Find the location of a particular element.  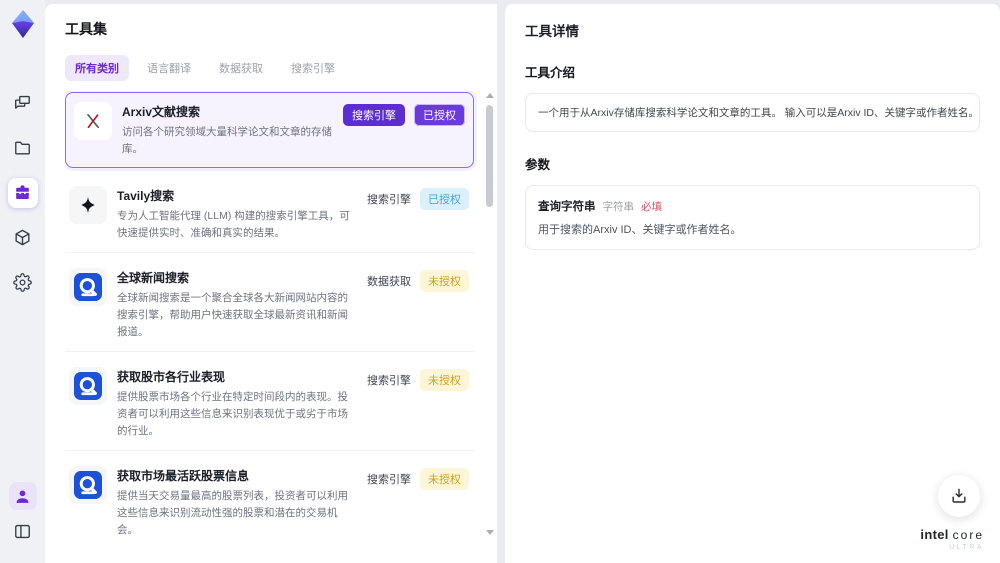

download-button is located at coordinates (959, 496).